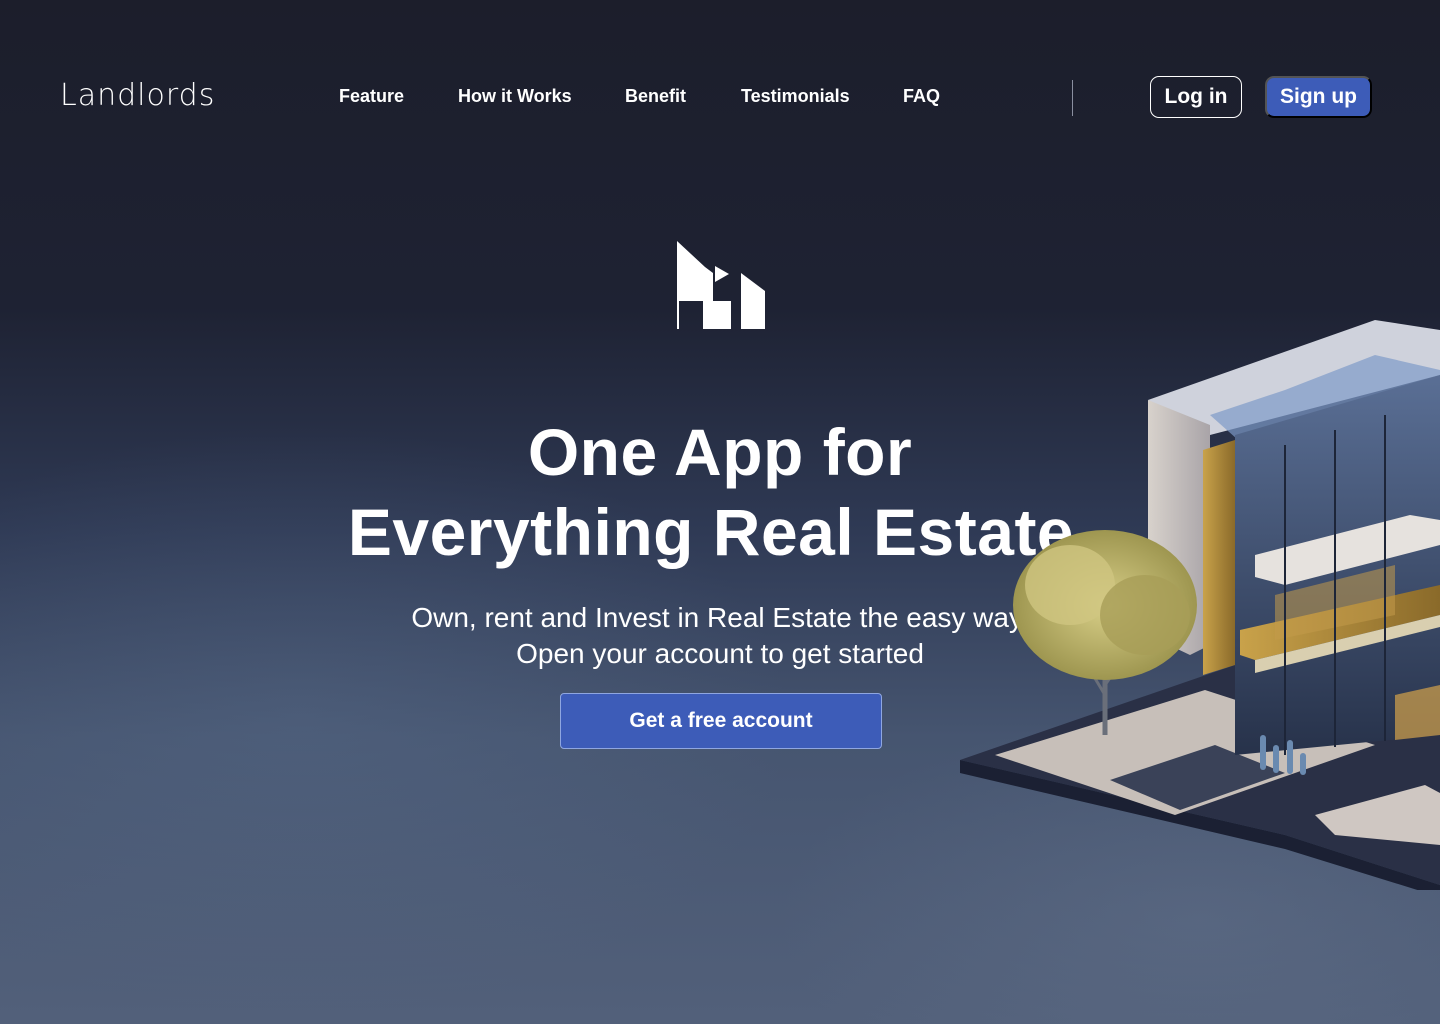 The height and width of the screenshot is (1024, 1440). What do you see at coordinates (1318, 97) in the screenshot?
I see `signup-button: Sign up` at bounding box center [1318, 97].